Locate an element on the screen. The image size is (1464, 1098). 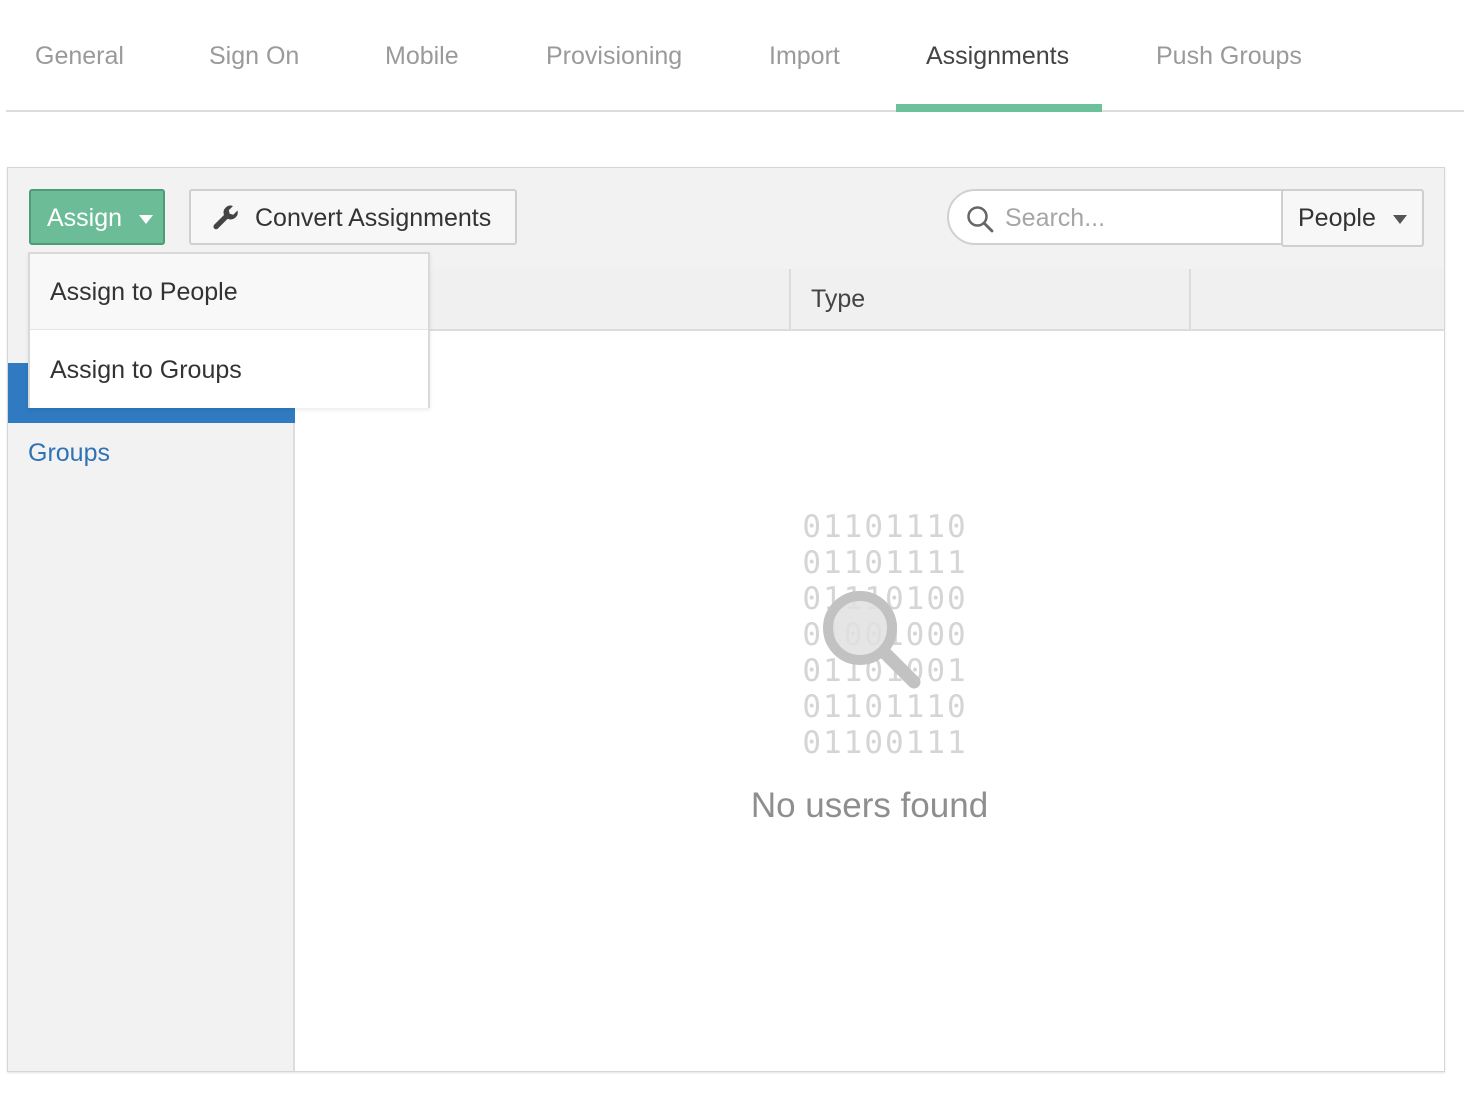
tab-provisioning: Provisioning is located at coordinates (614, 56).